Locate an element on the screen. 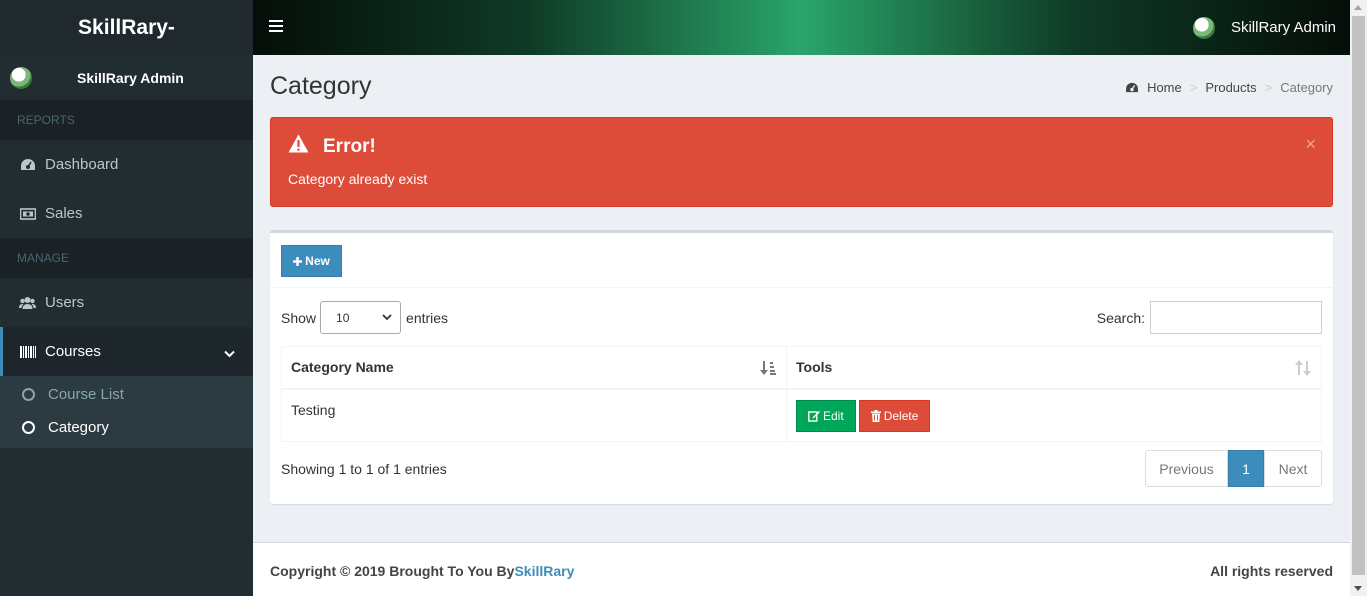 Image resolution: width=1367 pixels, height=596 pixels. section-header-reports: REPORTS is located at coordinates (126, 120).